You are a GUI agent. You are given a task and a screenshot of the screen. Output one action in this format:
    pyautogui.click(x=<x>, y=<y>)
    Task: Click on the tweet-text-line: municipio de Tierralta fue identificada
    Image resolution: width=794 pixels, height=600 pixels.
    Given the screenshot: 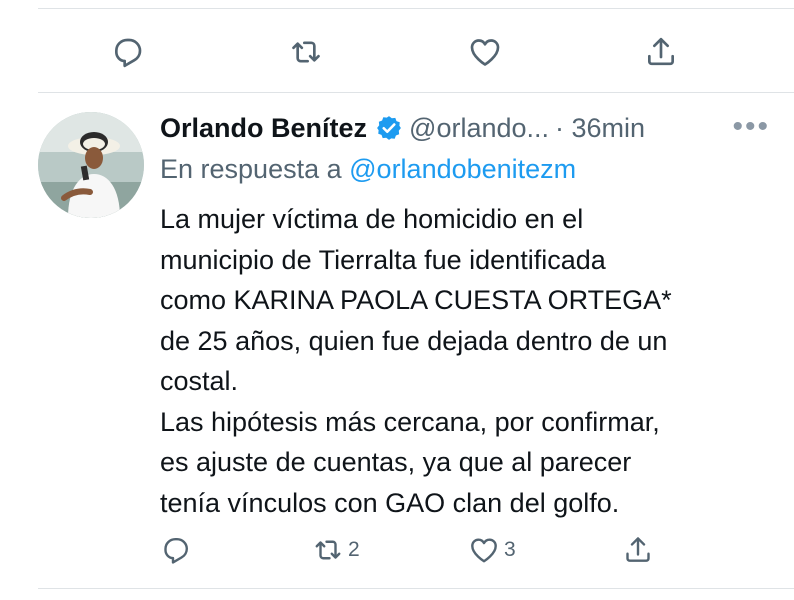 What is the action you would take?
    pyautogui.click(x=383, y=259)
    